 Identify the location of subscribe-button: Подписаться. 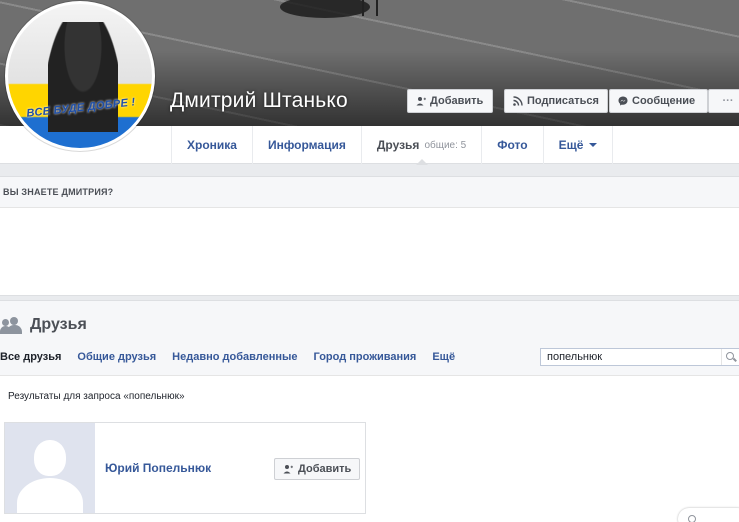
(556, 101).